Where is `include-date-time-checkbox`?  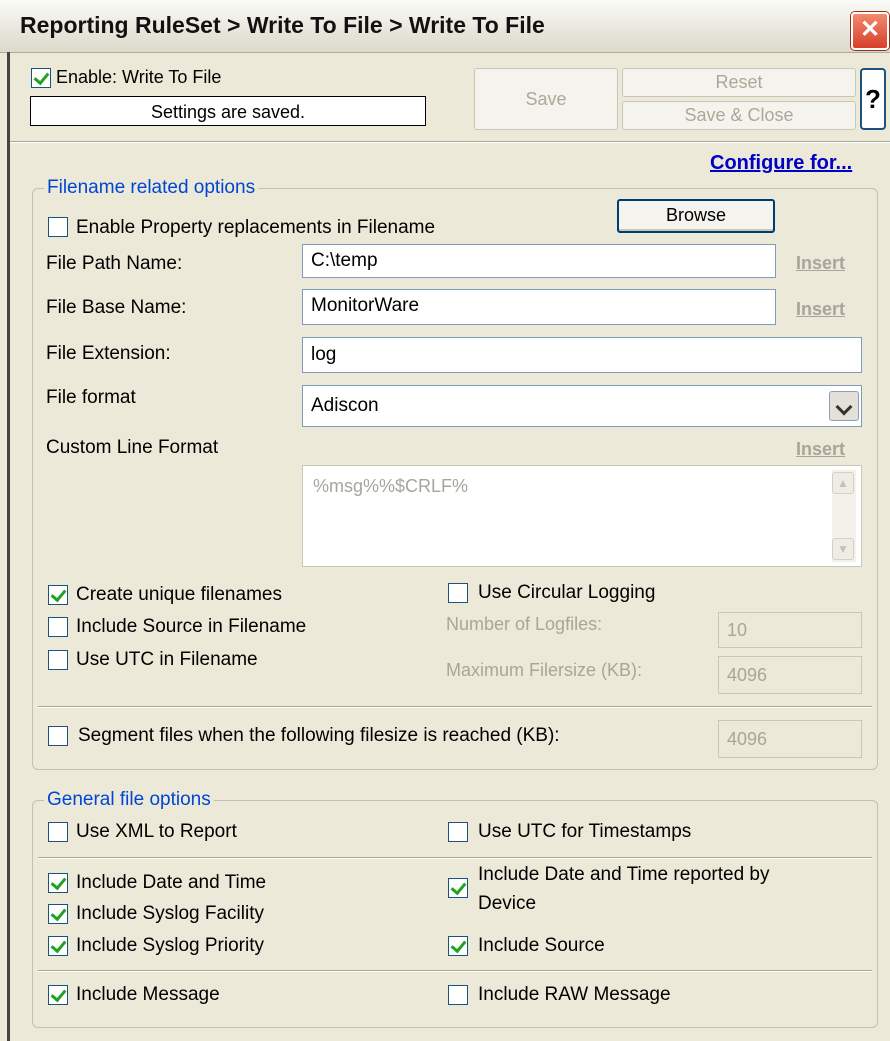 include-date-time-checkbox is located at coordinates (58, 883).